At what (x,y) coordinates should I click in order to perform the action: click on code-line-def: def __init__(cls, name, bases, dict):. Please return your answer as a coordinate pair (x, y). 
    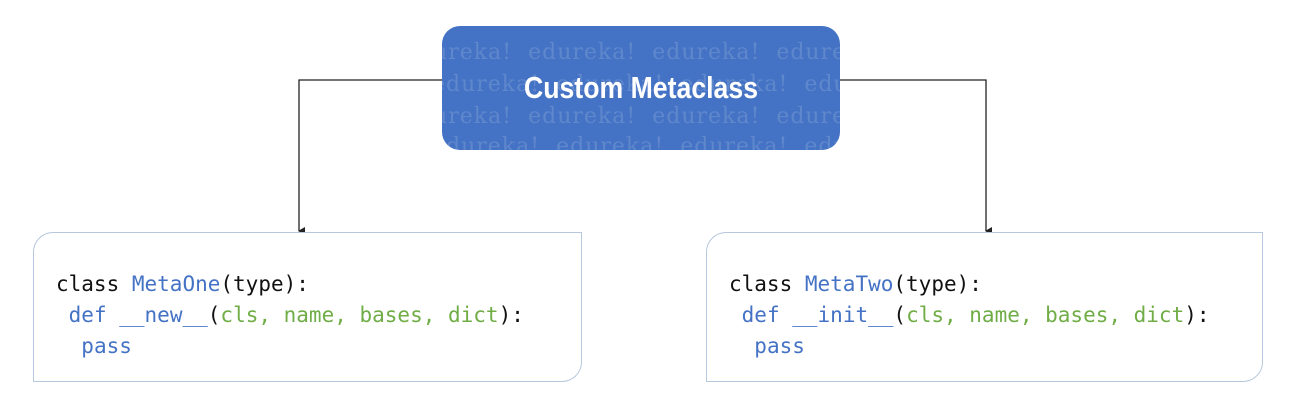
    Looking at the image, I should click on (975, 315).